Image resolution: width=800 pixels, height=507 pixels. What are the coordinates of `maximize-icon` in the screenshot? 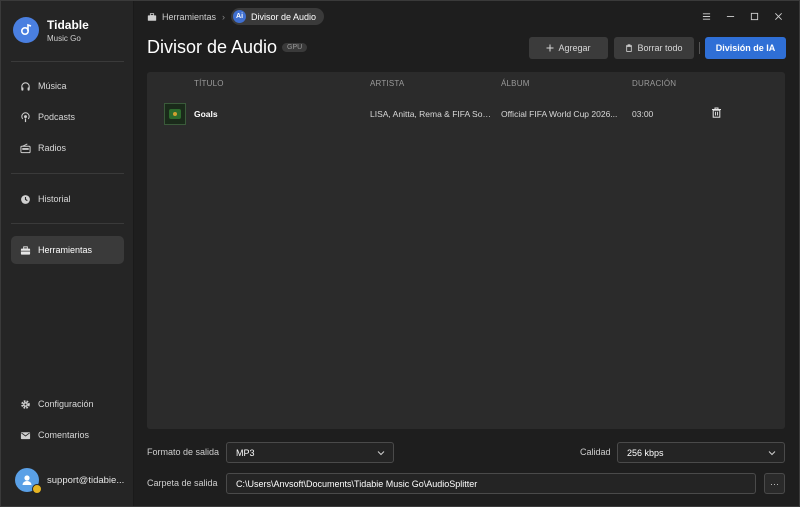 It's located at (754, 16).